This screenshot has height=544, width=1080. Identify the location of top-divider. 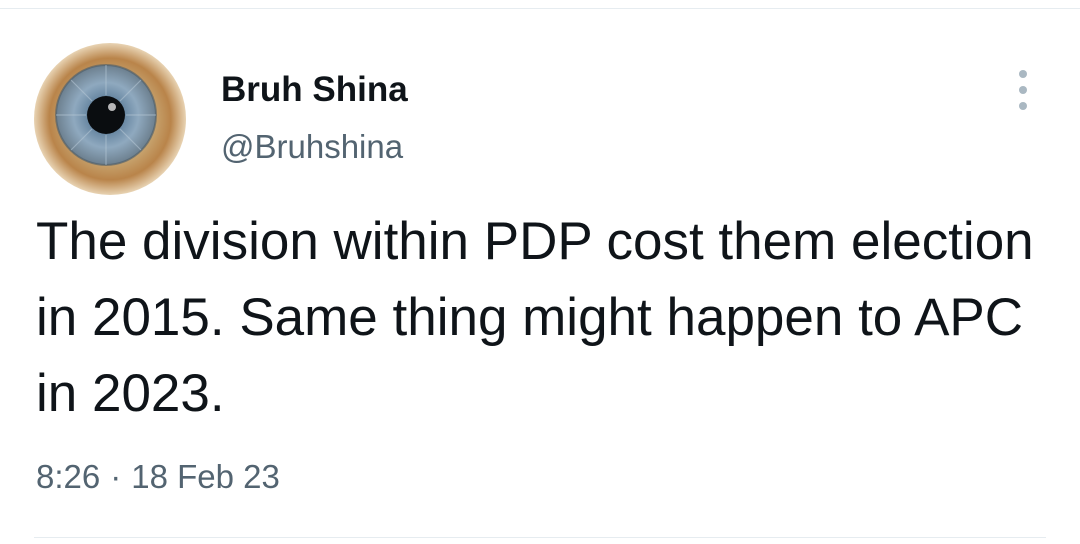
(540, 8).